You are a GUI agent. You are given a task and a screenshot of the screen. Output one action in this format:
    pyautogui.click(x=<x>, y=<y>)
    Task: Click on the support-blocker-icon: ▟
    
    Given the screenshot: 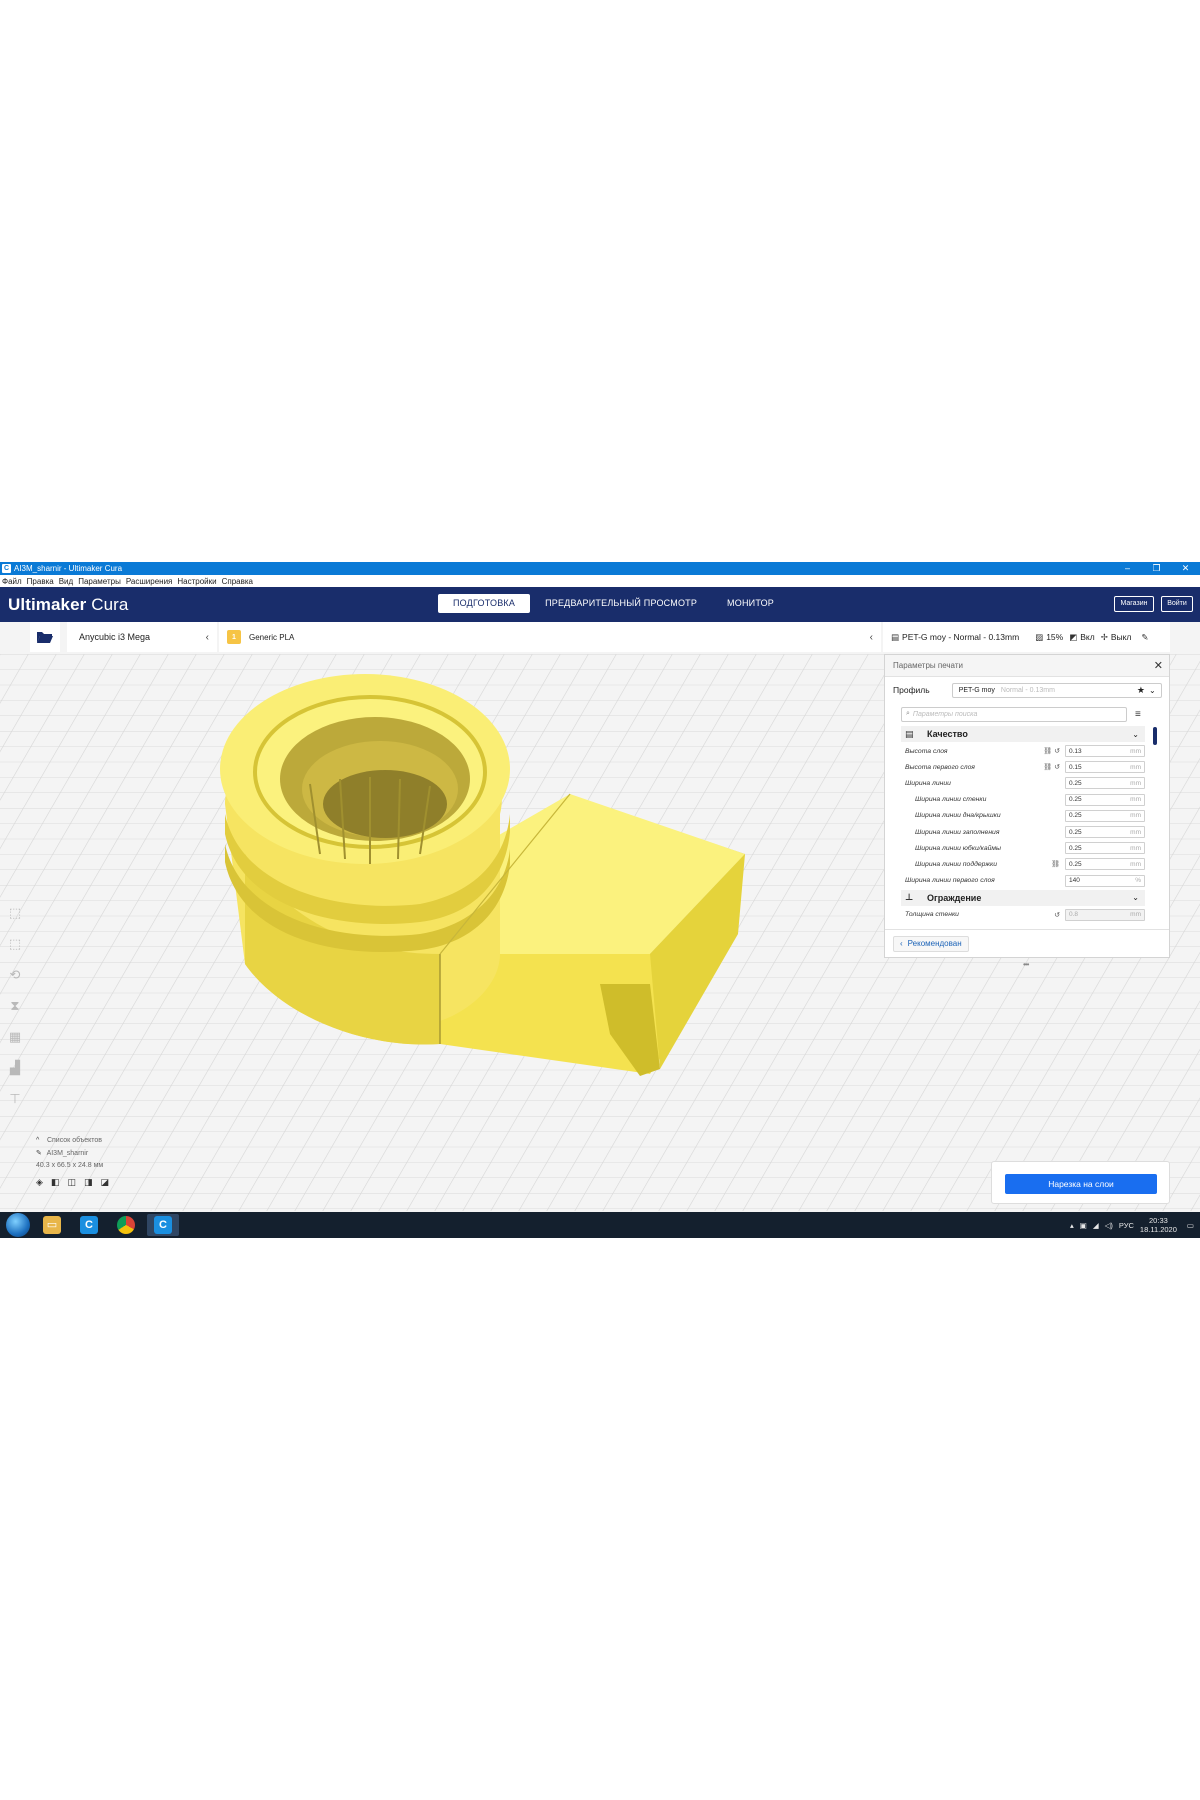 What is the action you would take?
    pyautogui.click(x=15, y=1068)
    